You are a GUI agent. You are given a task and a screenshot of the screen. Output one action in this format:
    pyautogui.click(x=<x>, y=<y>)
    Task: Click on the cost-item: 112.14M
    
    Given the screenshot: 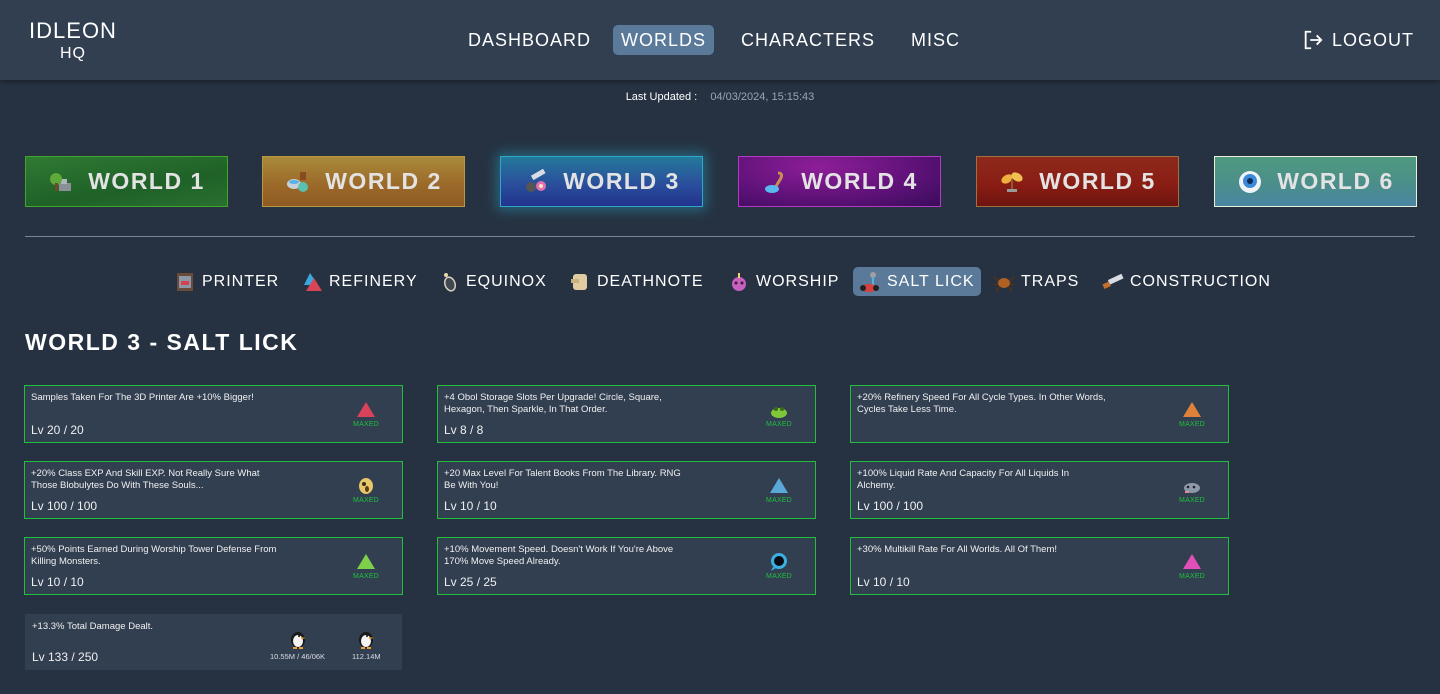 What is the action you would take?
    pyautogui.click(x=366, y=645)
    